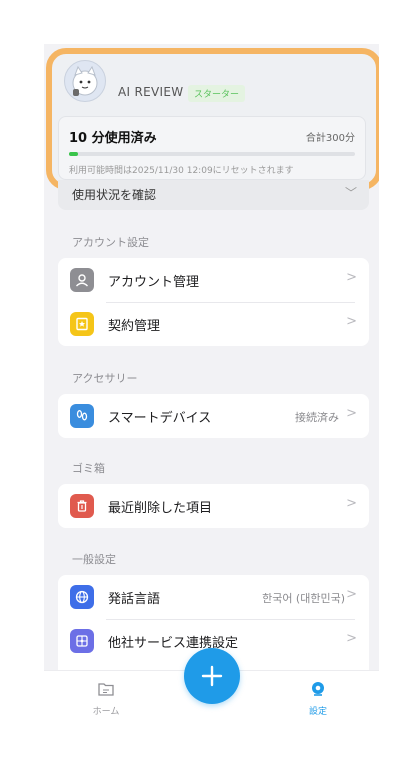 Image resolution: width=418 pixels, height=778 pixels. I want to click on section-title-trash: ゴミ箱, so click(88, 468).